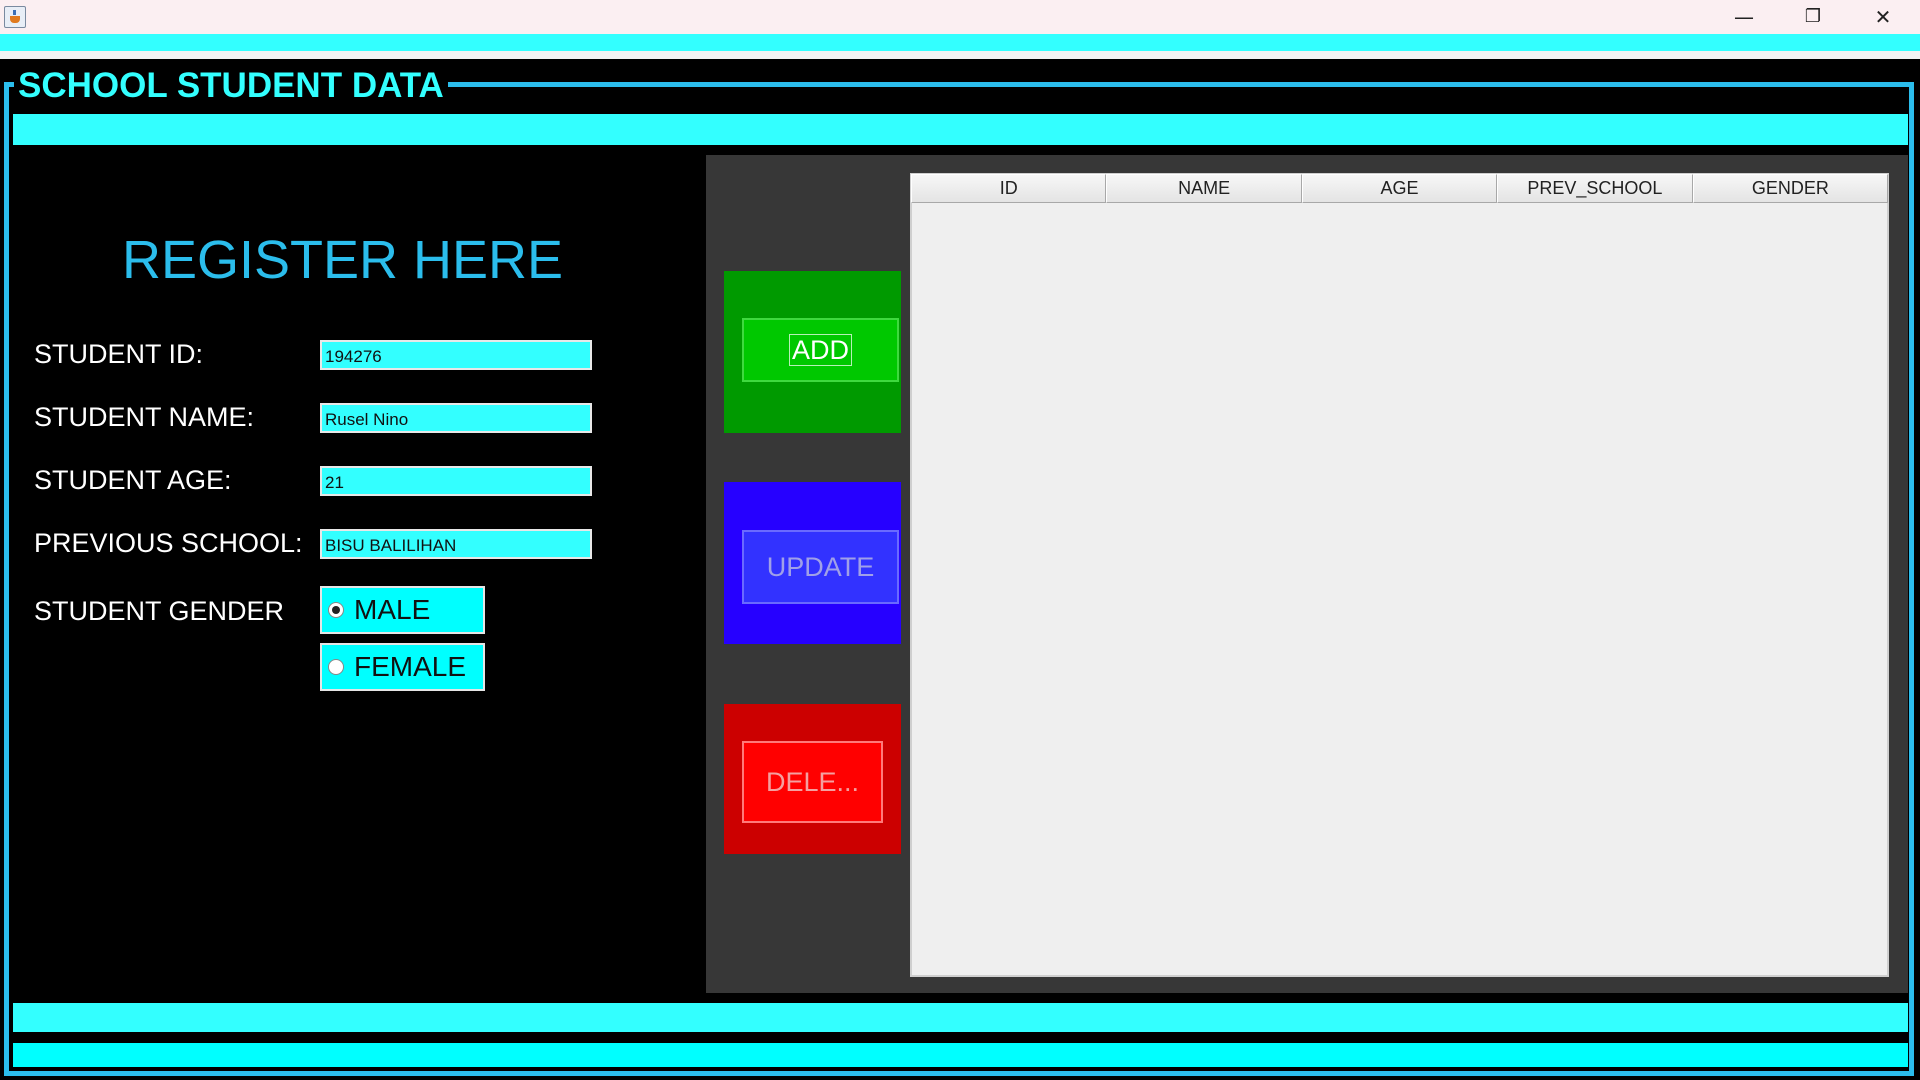 Image resolution: width=1920 pixels, height=1080 pixels. What do you see at coordinates (15, 17) in the screenshot?
I see `java-app-icon` at bounding box center [15, 17].